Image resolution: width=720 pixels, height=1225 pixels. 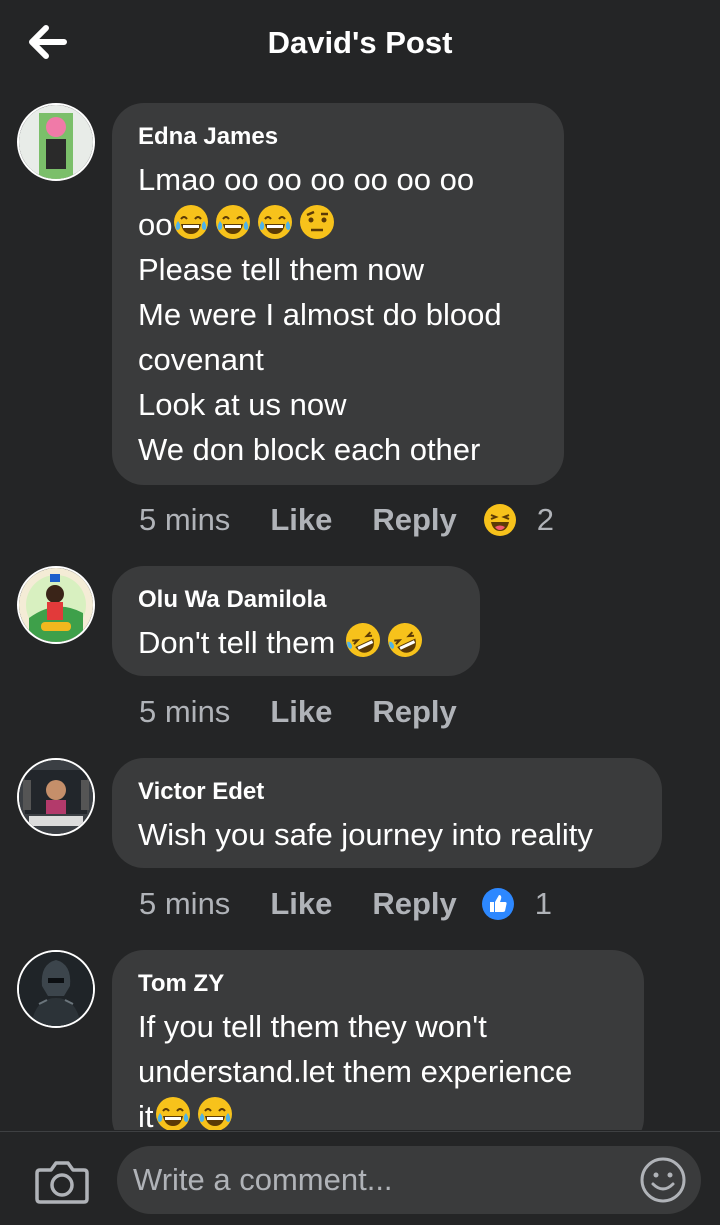 What do you see at coordinates (545, 520) in the screenshot?
I see `reaction-count: 2` at bounding box center [545, 520].